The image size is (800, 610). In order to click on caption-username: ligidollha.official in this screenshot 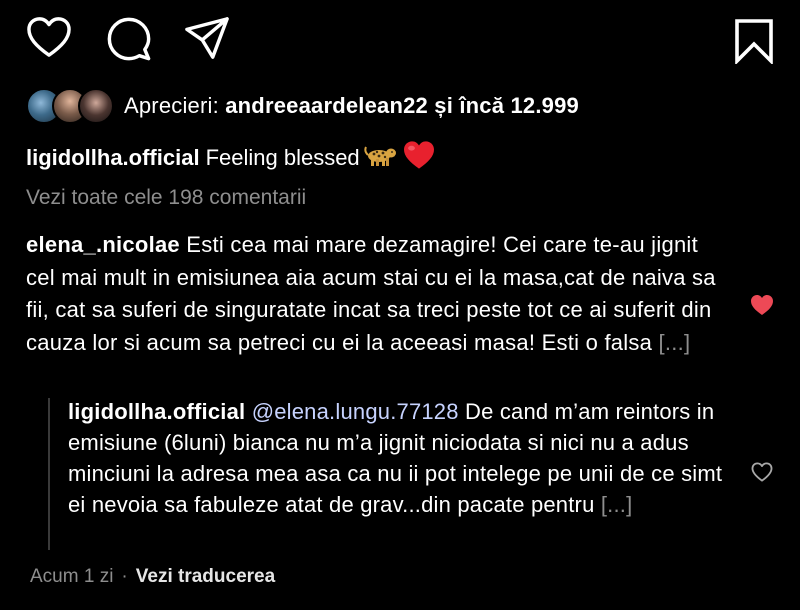, I will do `click(113, 158)`.